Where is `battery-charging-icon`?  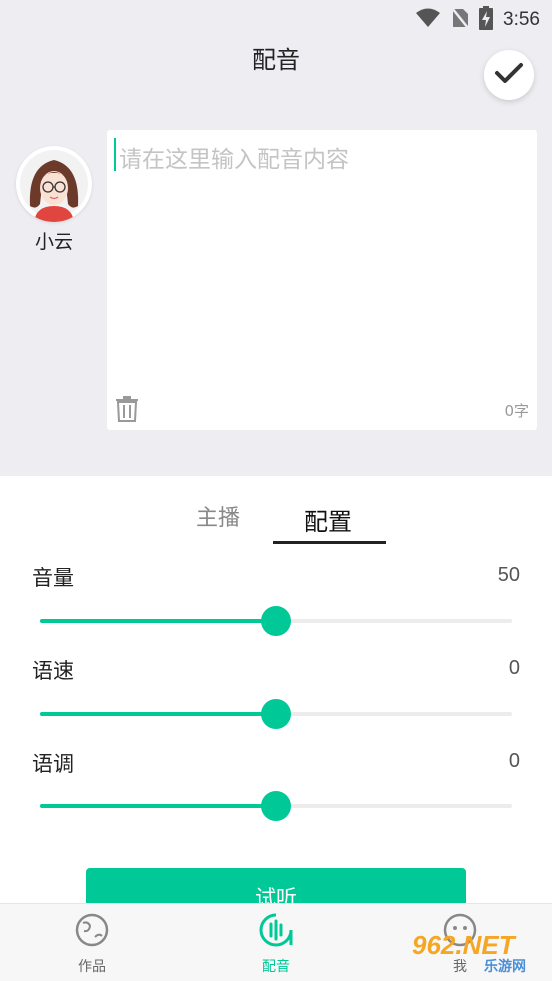
battery-charging-icon is located at coordinates (486, 20).